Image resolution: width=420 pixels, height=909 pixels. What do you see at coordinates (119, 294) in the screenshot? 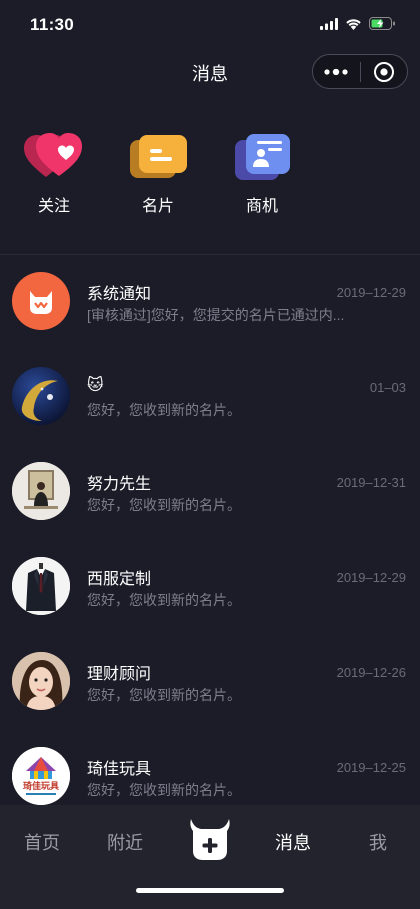
I see `message-title: 系统通知` at bounding box center [119, 294].